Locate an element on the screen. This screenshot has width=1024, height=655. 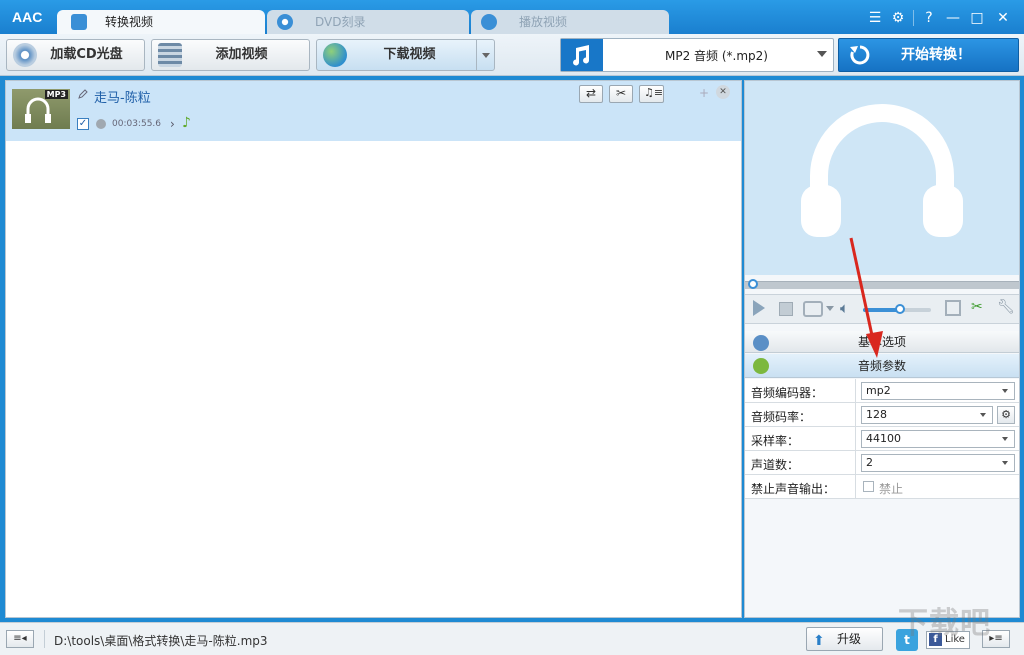
watermark: 下载吧 is located at coordinates (944, 620).